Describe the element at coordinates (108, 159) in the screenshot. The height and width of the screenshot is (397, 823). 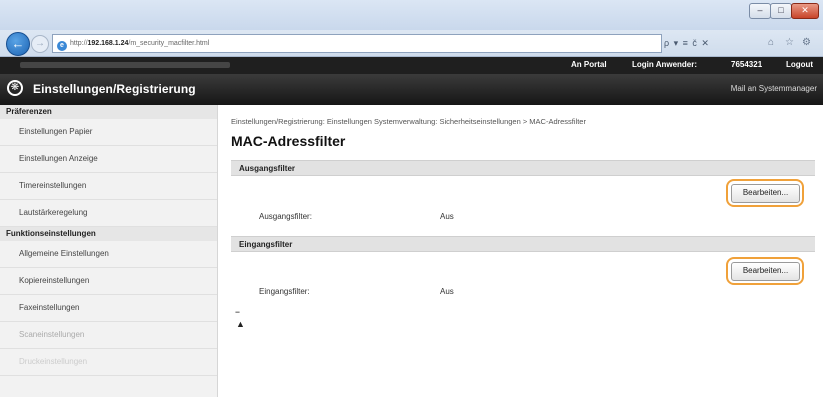
I see `sidebar-item-display-settings: Einstellungen Anzeige` at that location.